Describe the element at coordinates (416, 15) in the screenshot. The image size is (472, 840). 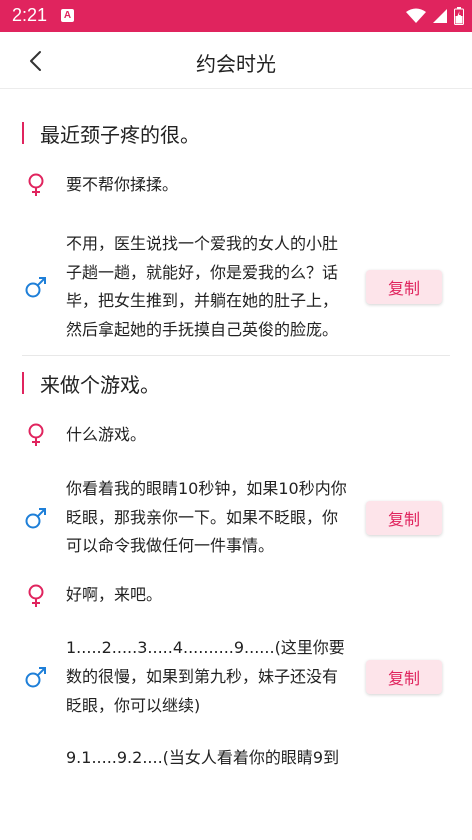
I see `wifi-icon` at that location.